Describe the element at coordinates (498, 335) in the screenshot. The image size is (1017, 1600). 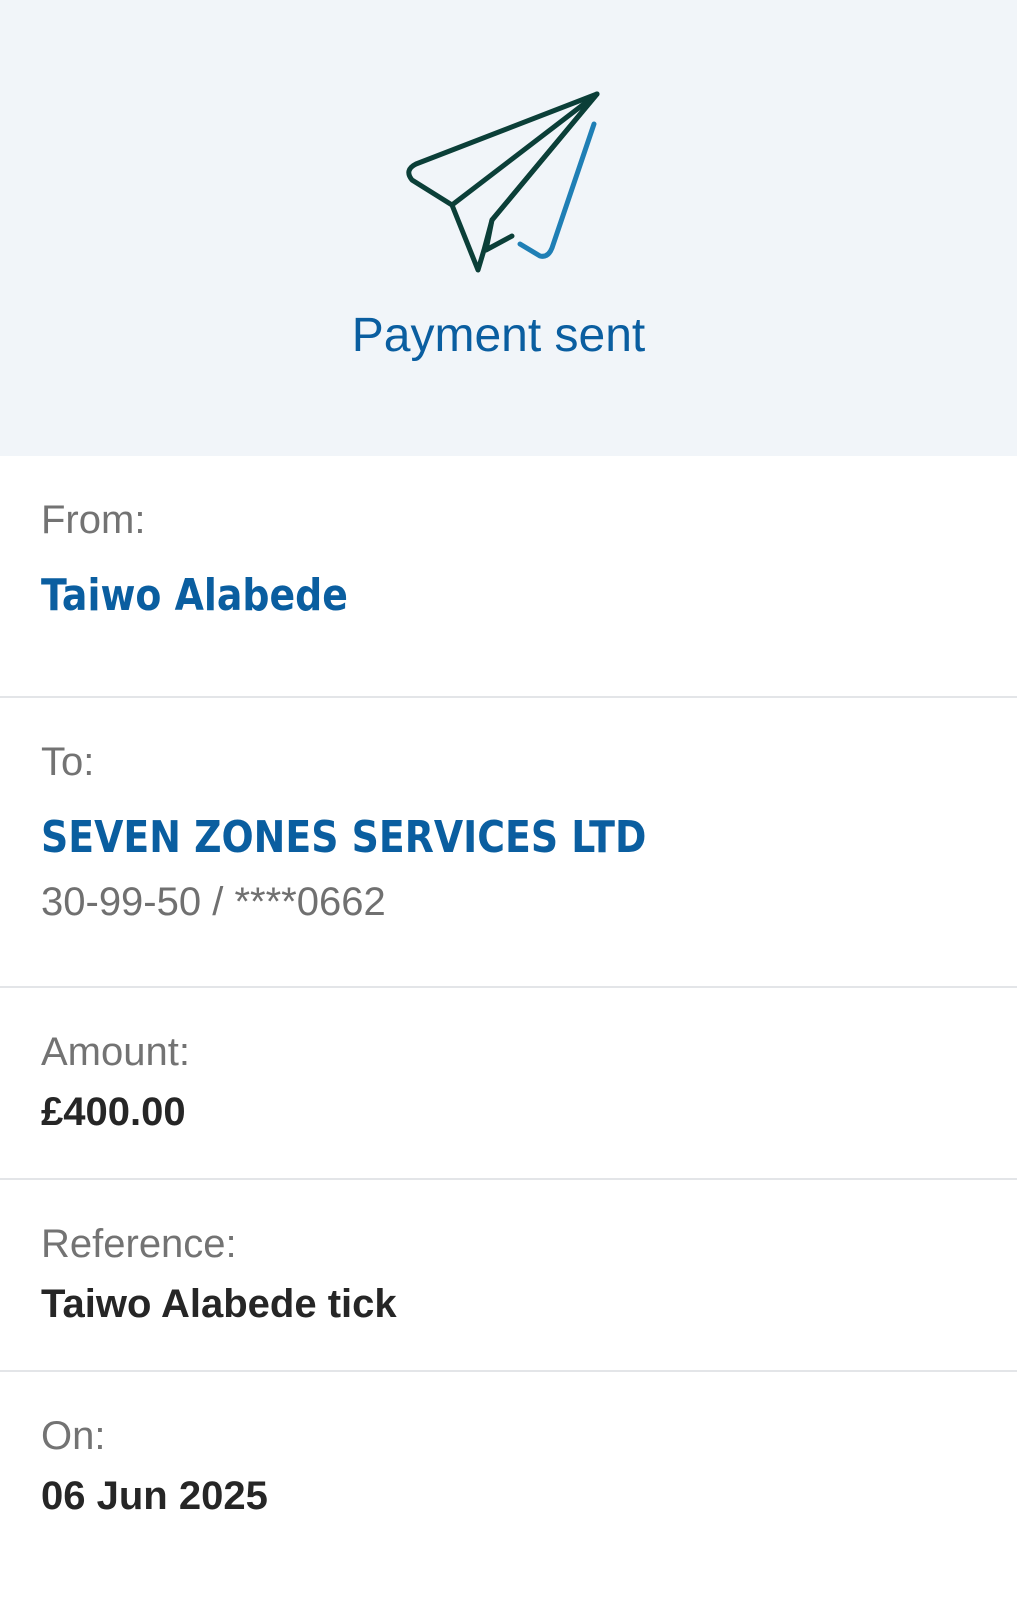
I see `page-title: Payment sent` at that location.